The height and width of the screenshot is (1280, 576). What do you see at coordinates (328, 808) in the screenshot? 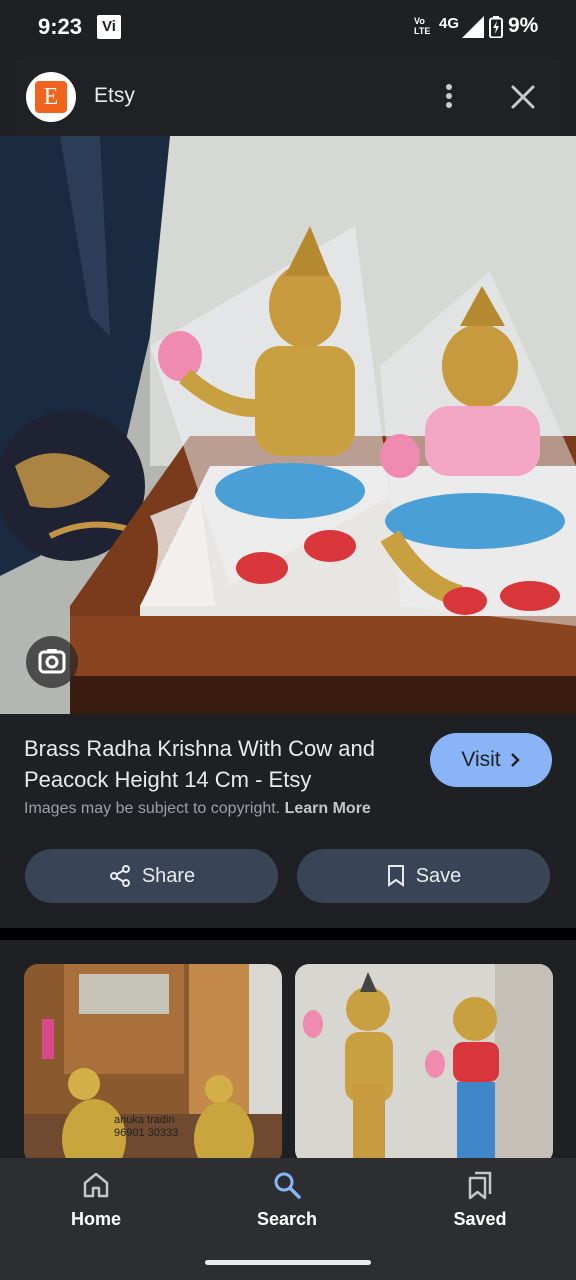
I see `learn-more-link: Learn More` at bounding box center [328, 808].